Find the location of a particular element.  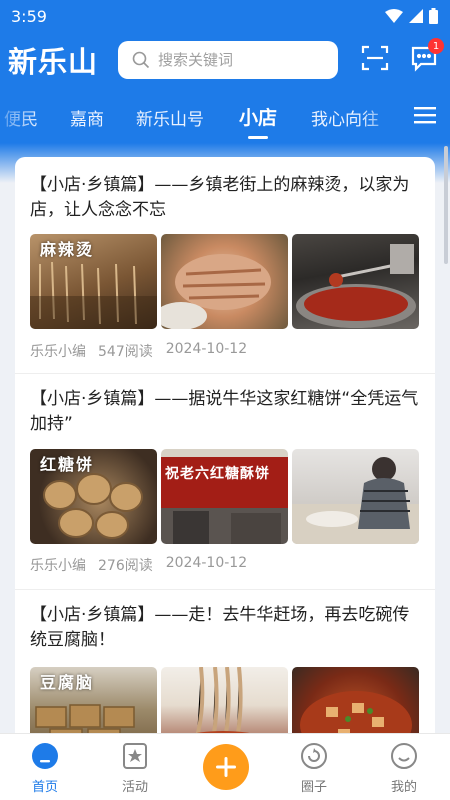

search-input is located at coordinates (243, 60).